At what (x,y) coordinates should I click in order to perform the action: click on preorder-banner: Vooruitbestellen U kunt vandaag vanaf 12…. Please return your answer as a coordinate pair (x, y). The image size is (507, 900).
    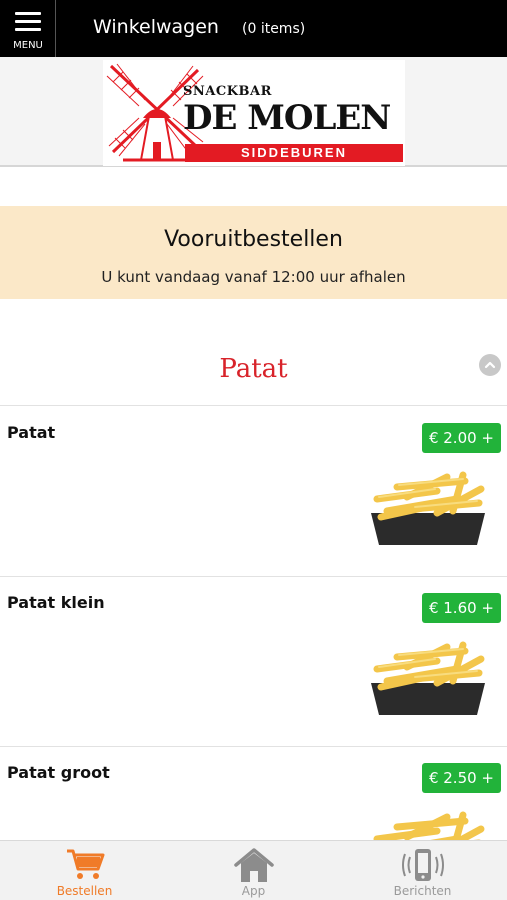
    Looking at the image, I should click on (253, 252).